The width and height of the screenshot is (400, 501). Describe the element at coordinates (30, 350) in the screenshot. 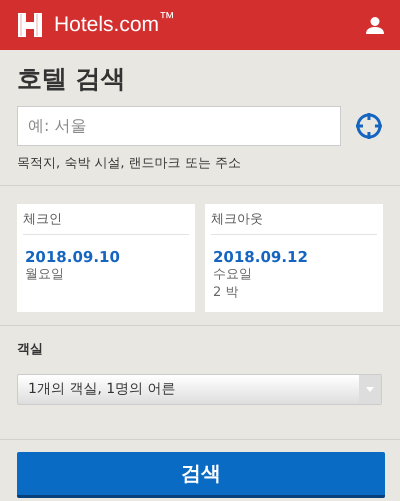

I see `rooms-label: 객실` at that location.